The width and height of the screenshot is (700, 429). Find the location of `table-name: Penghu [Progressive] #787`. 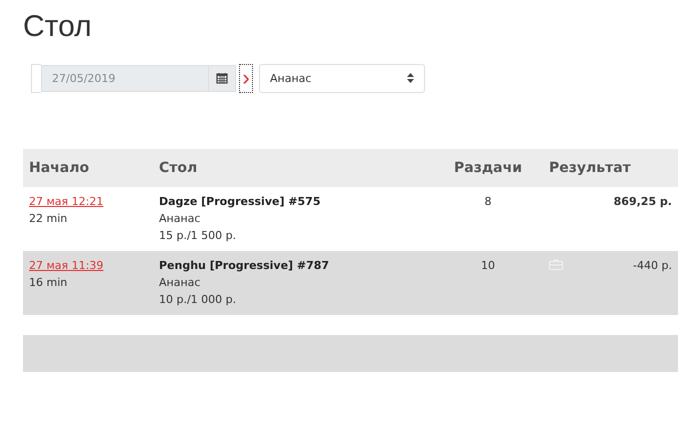

table-name: Penghu [Progressive] #787 is located at coordinates (244, 265).